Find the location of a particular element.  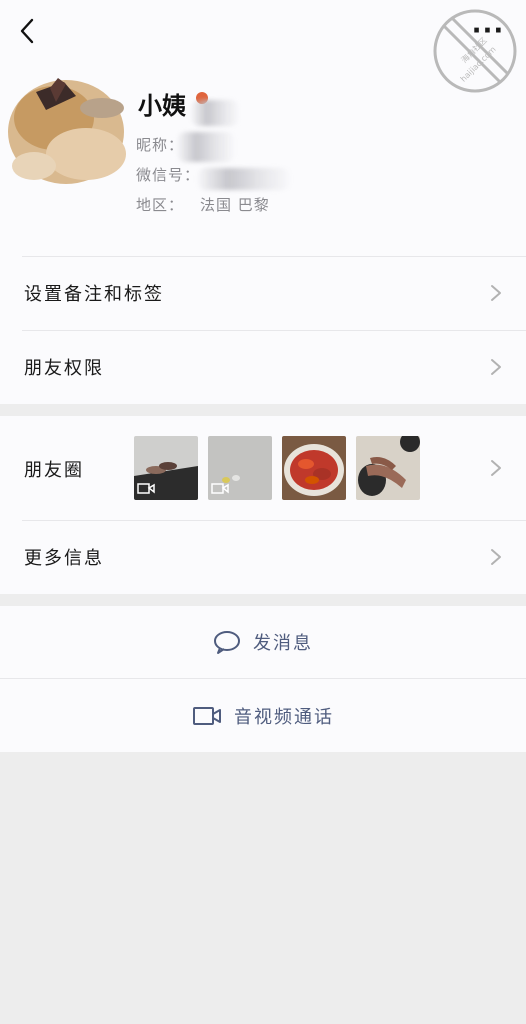

redacted-nickname is located at coordinates (206, 147).